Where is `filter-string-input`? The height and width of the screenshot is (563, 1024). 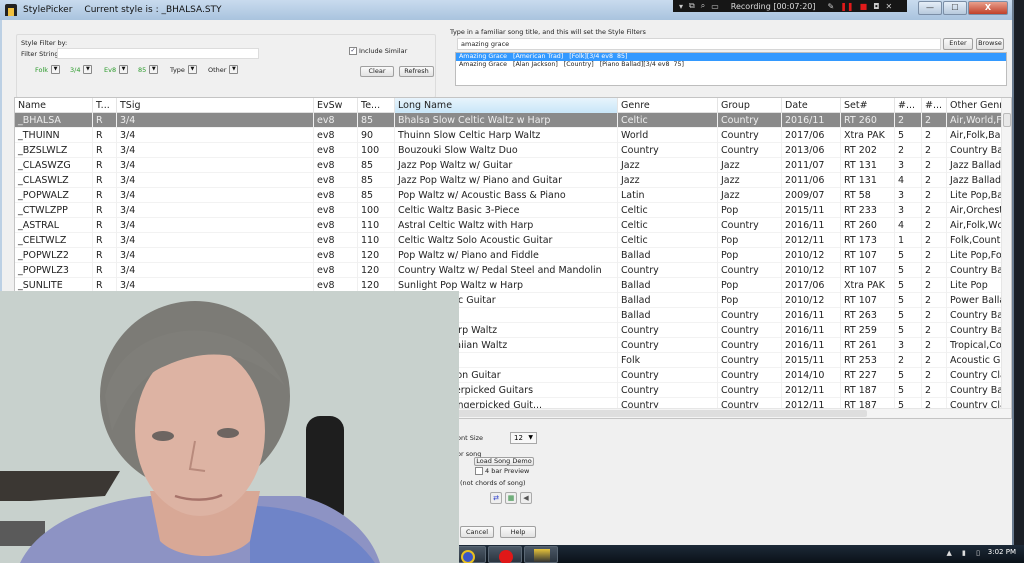 filter-string-input is located at coordinates (158, 53).